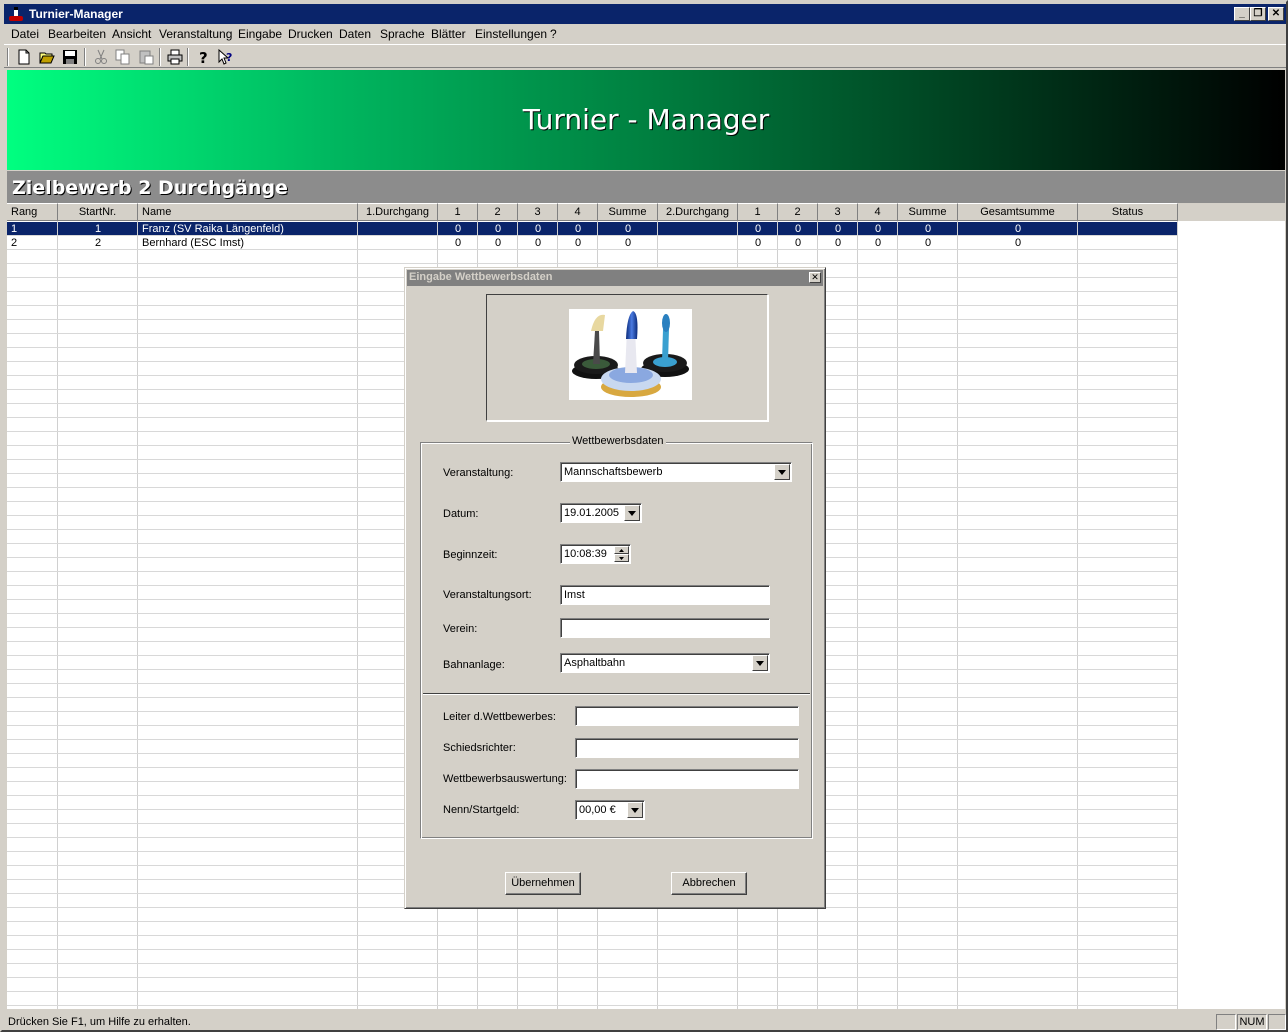 Image resolution: width=1288 pixels, height=1032 pixels. What do you see at coordinates (203, 57) in the screenshot?
I see `help-icon: ?` at bounding box center [203, 57].